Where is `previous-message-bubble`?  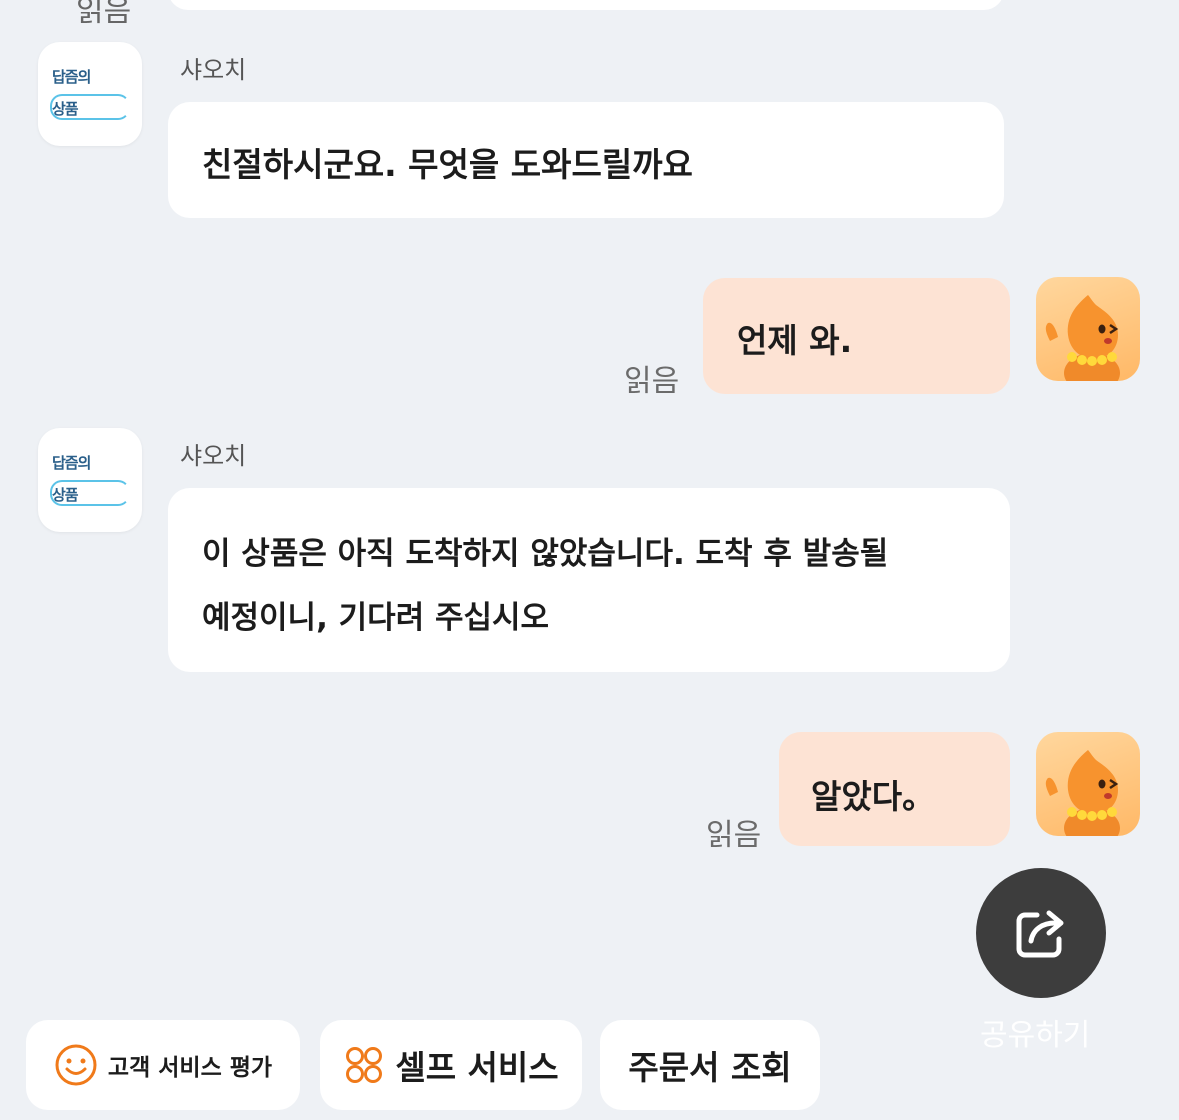 previous-message-bubble is located at coordinates (586, 5).